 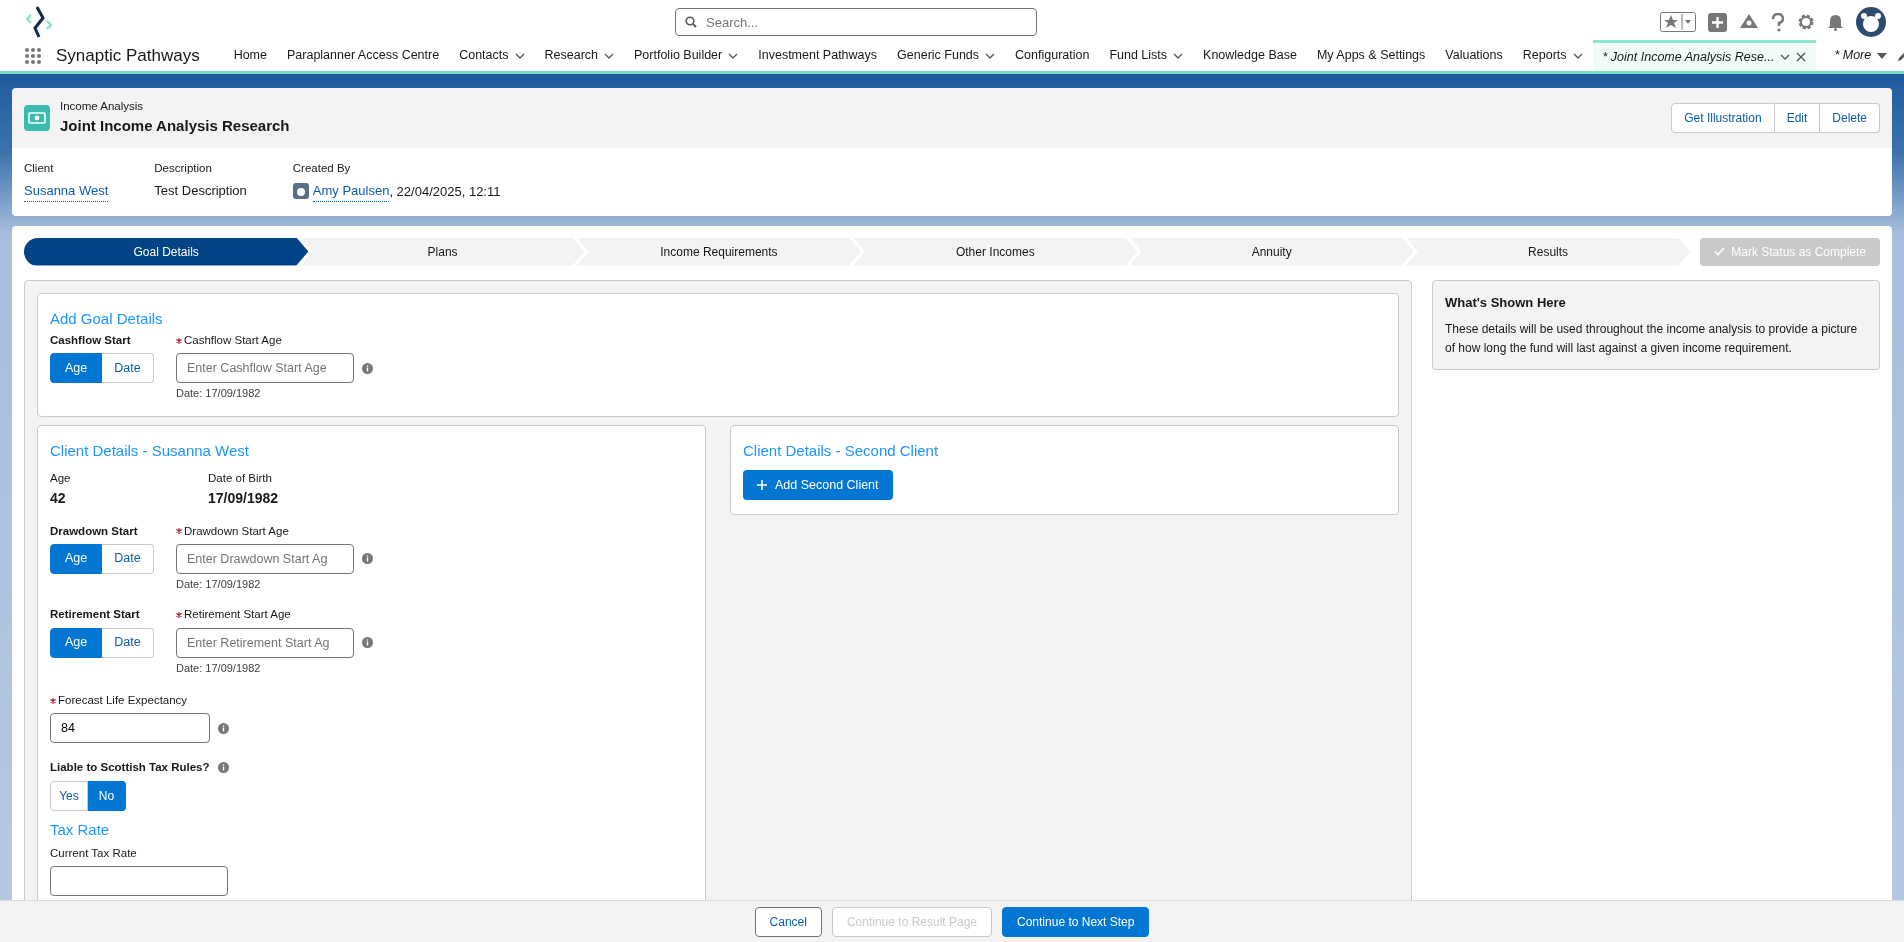 What do you see at coordinates (788, 921) in the screenshot?
I see `footer-button: Cancel` at bounding box center [788, 921].